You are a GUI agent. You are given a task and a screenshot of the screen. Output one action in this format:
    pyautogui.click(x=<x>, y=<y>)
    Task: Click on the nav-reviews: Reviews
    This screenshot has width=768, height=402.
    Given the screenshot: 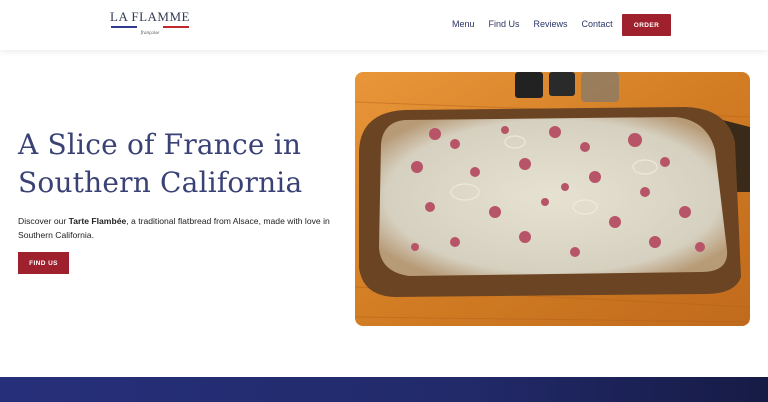 What is the action you would take?
    pyautogui.click(x=551, y=24)
    